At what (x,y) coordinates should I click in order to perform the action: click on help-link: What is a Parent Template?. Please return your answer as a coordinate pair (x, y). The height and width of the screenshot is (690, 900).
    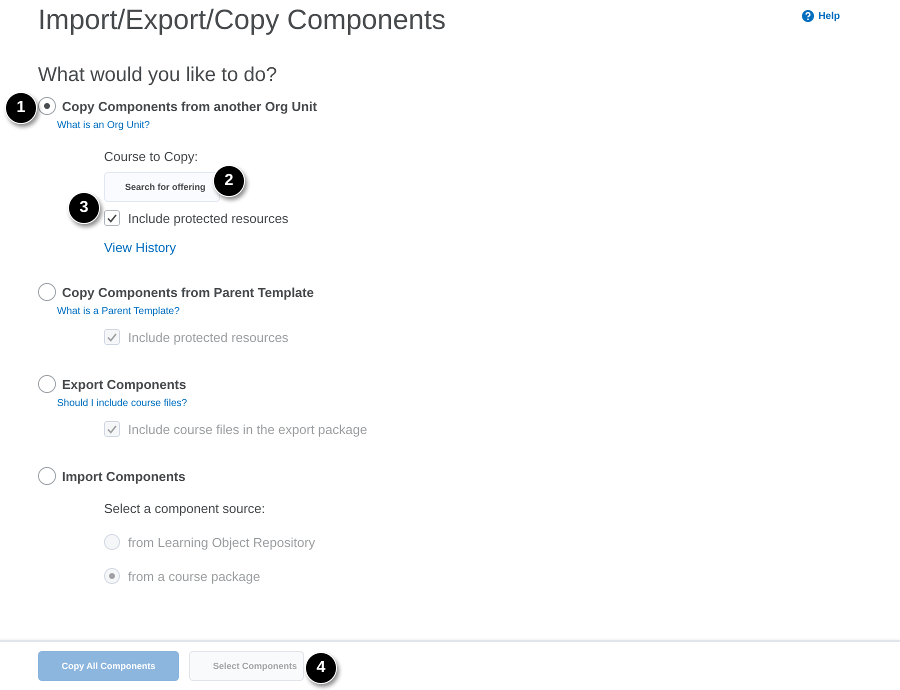
    Looking at the image, I should click on (118, 311).